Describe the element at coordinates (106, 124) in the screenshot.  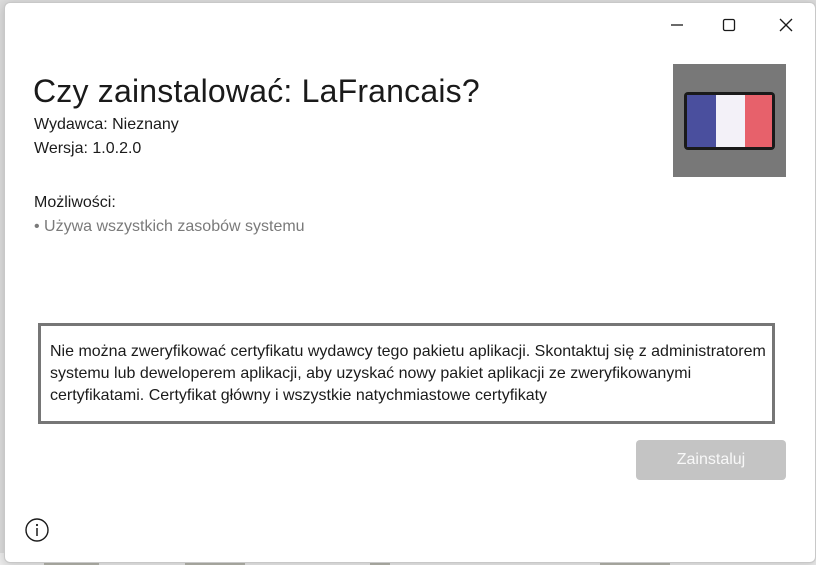
I see `publisher-label: Wydawca: Nieznany` at that location.